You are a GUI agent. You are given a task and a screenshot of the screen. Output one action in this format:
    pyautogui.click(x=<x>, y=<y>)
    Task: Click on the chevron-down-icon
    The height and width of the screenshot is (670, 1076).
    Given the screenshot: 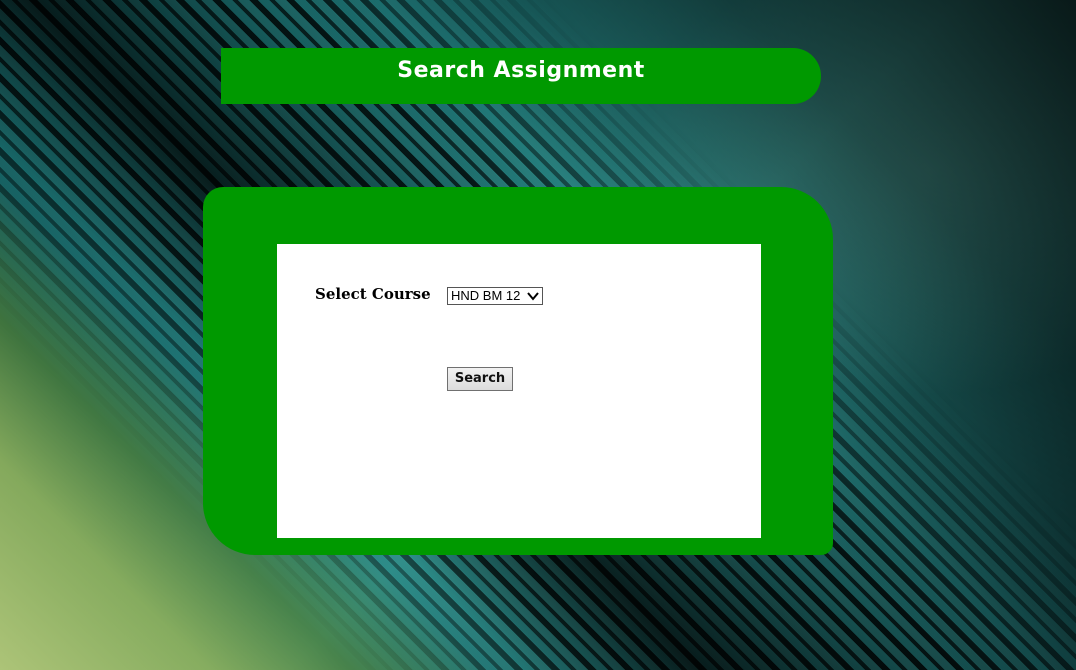 What is the action you would take?
    pyautogui.click(x=533, y=296)
    